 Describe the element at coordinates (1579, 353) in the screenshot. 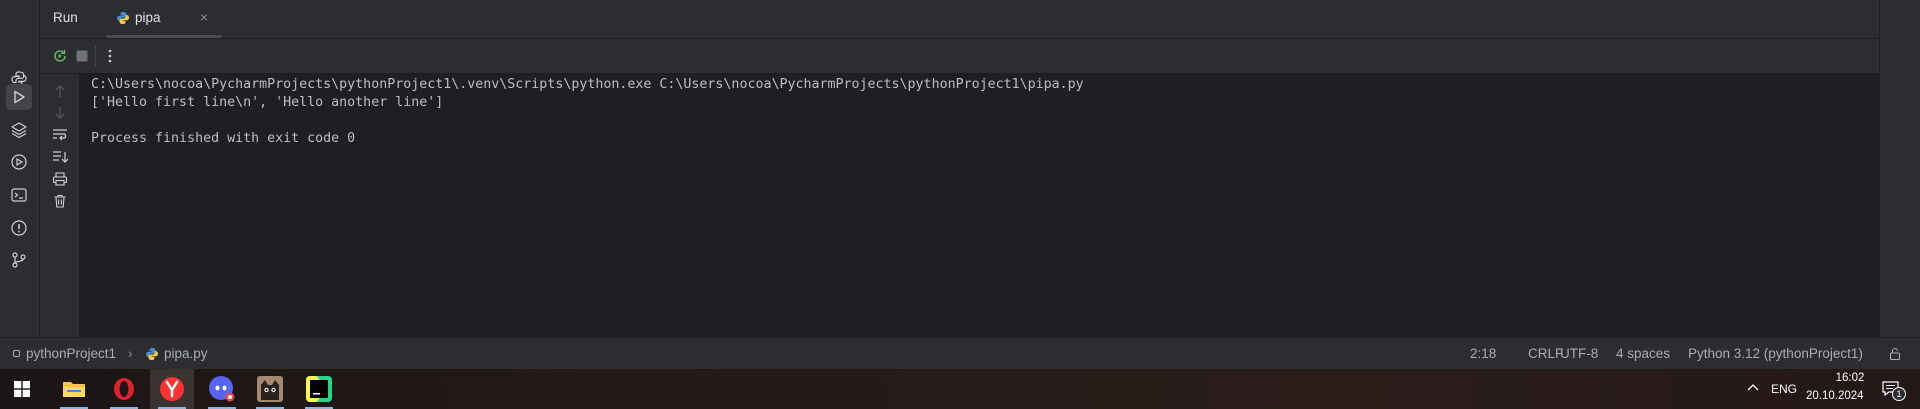

I see `file-encoding: UTF-8` at that location.